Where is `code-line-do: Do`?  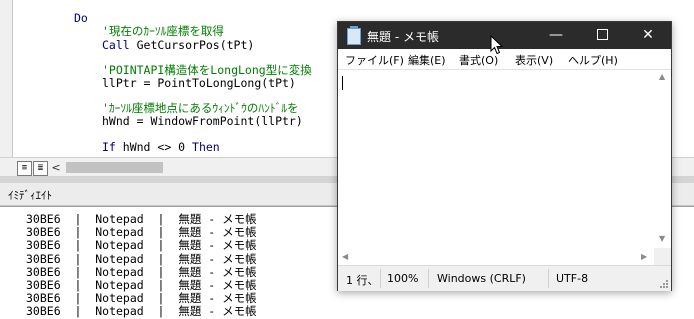 code-line-do: Do is located at coordinates (81, 18).